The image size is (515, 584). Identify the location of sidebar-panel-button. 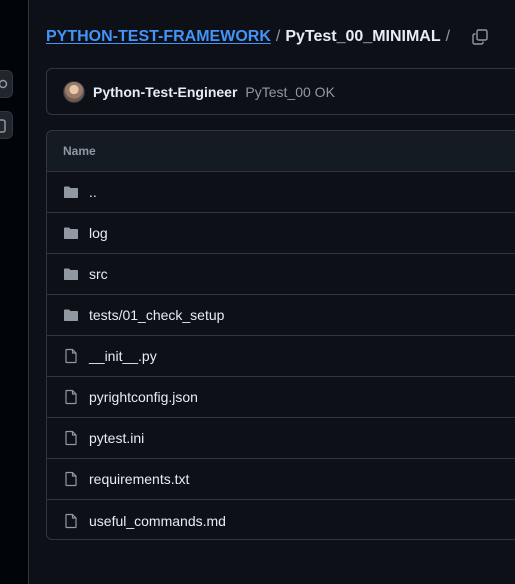
(6, 125).